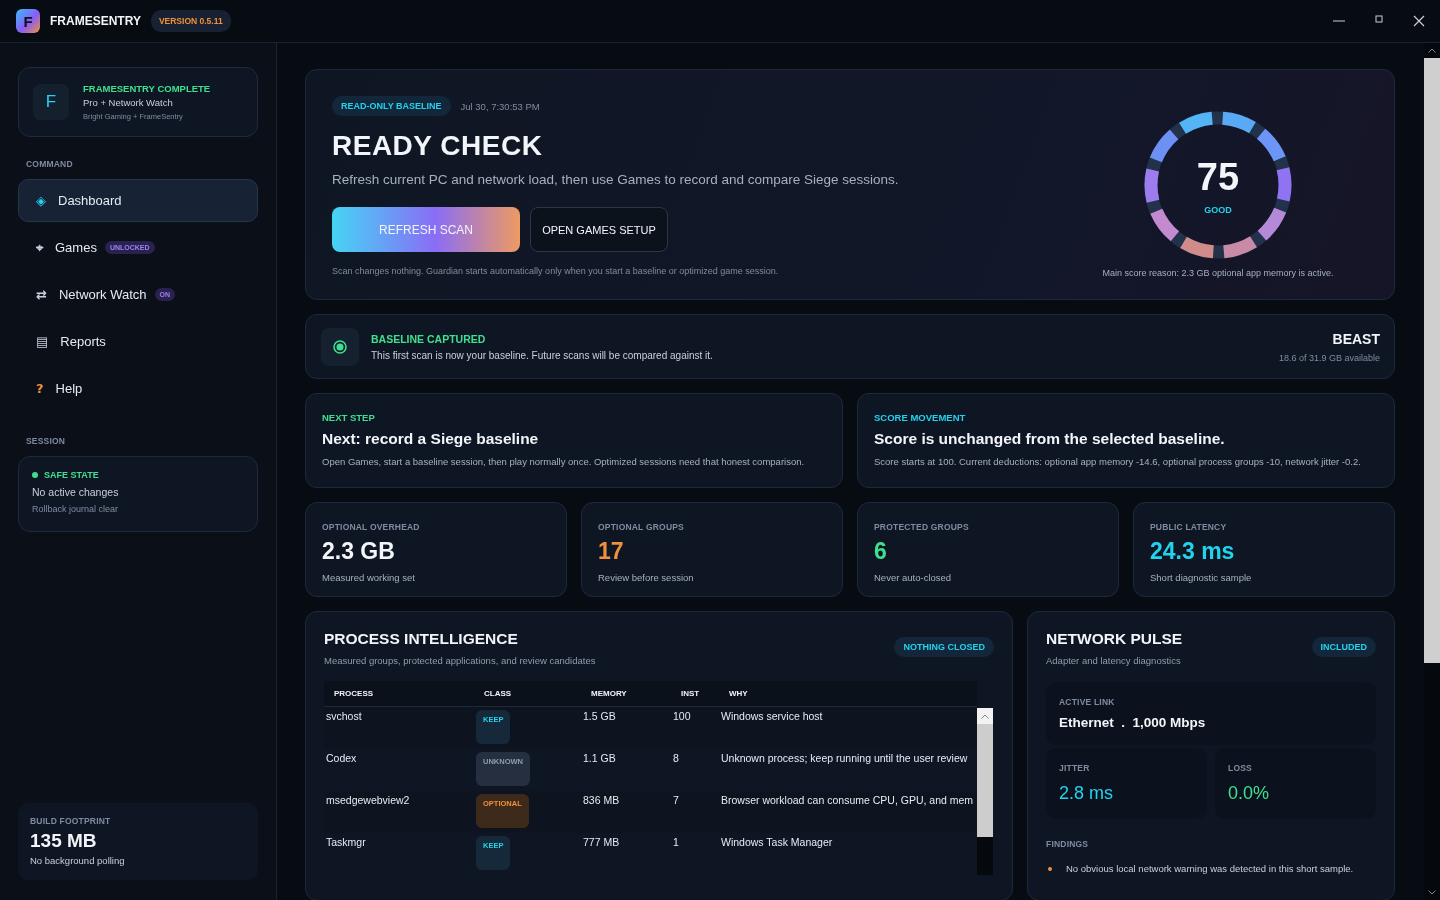 Image resolution: width=1440 pixels, height=900 pixels. I want to click on stat-label: PUBLIC LATENCY, so click(1189, 527).